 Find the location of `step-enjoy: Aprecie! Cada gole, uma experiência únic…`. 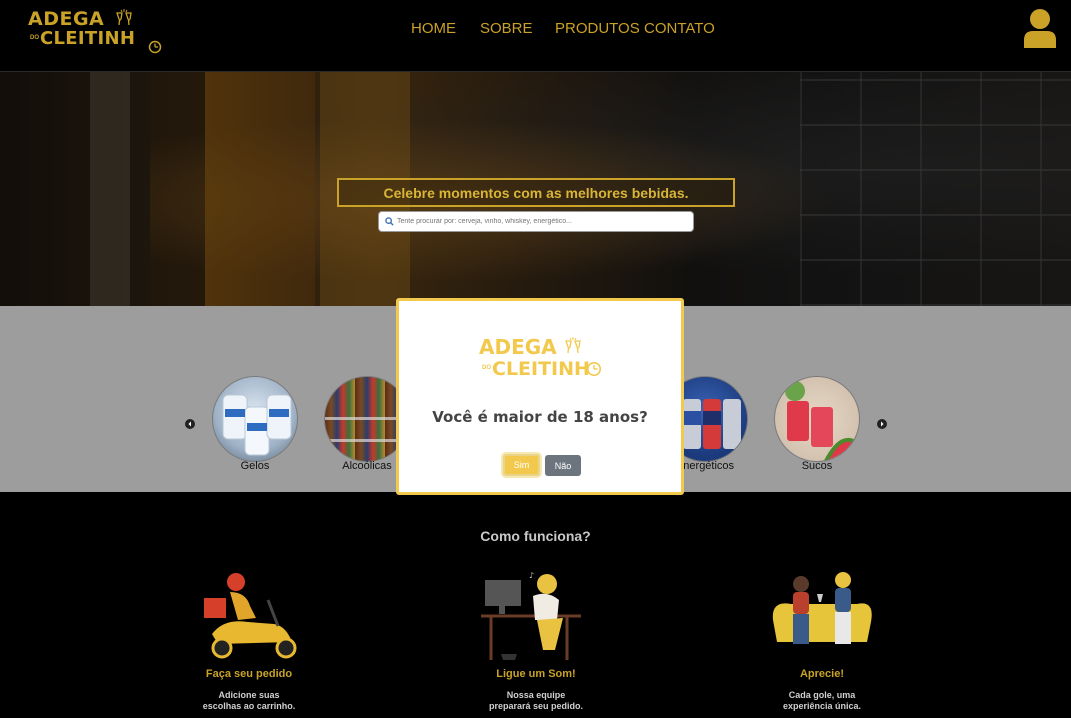

step-enjoy: Aprecie! Cada gole, uma experiência únic… is located at coordinates (822, 641).